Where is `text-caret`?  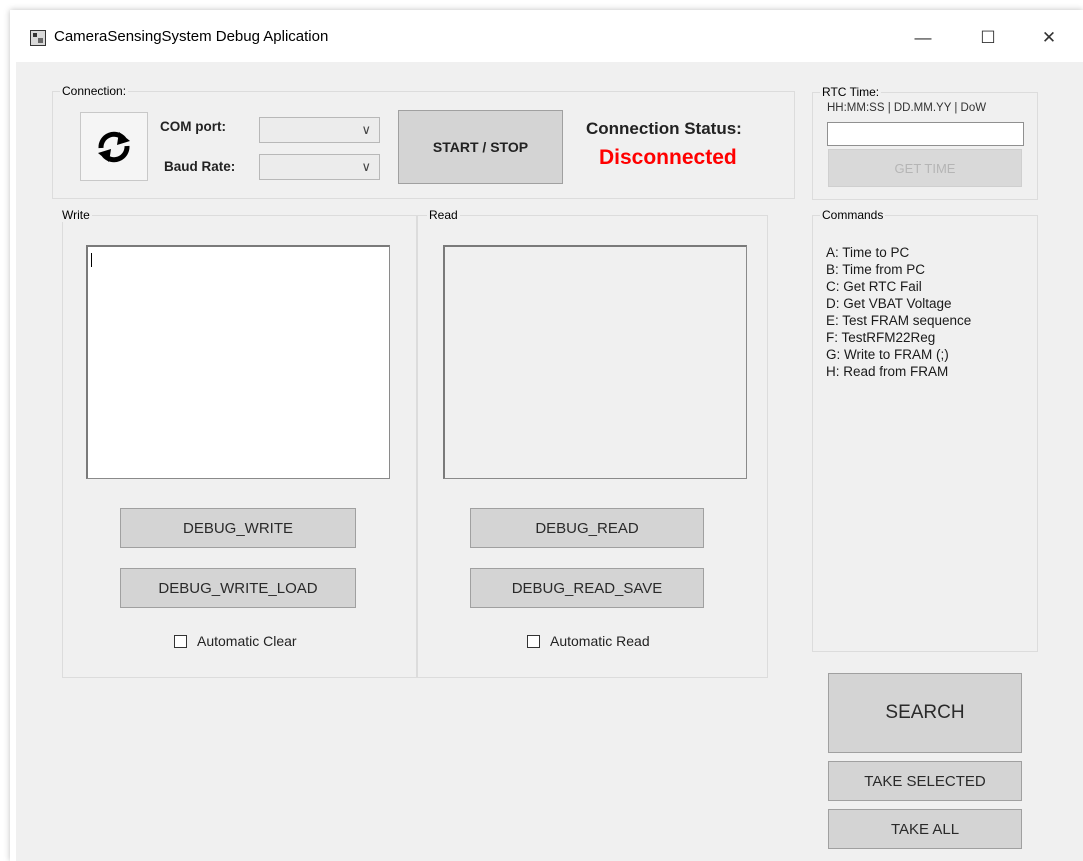 text-caret is located at coordinates (91, 260).